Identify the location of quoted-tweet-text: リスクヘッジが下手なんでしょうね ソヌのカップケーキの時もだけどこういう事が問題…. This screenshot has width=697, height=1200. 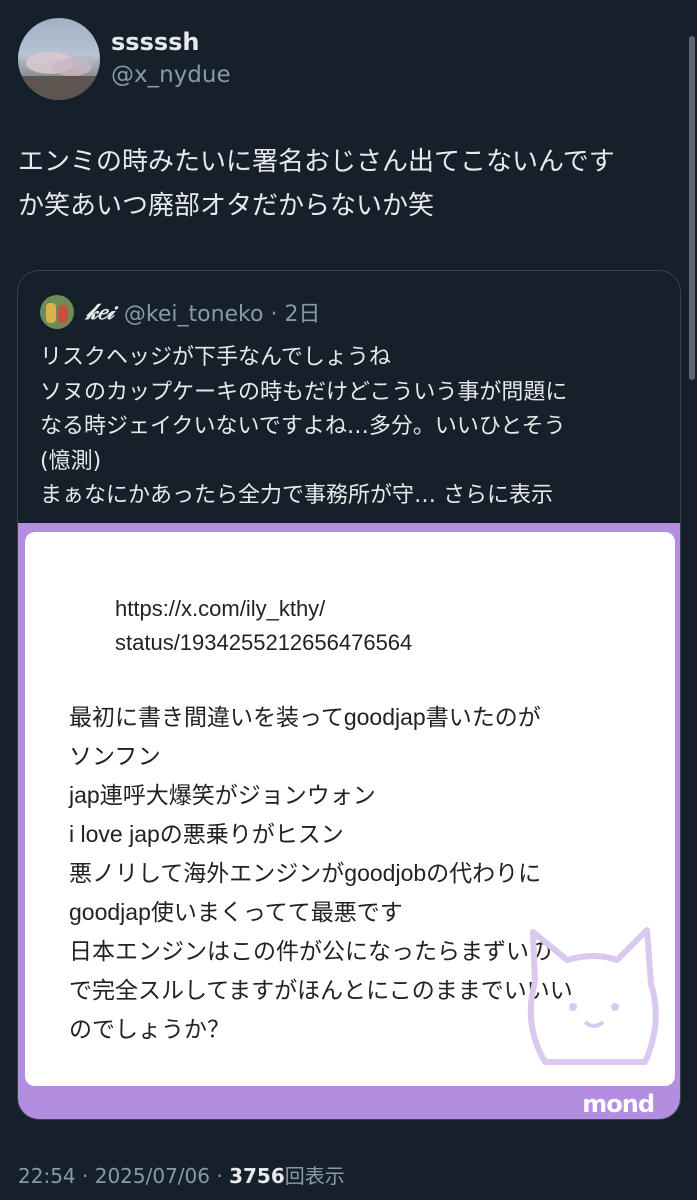
(352, 427).